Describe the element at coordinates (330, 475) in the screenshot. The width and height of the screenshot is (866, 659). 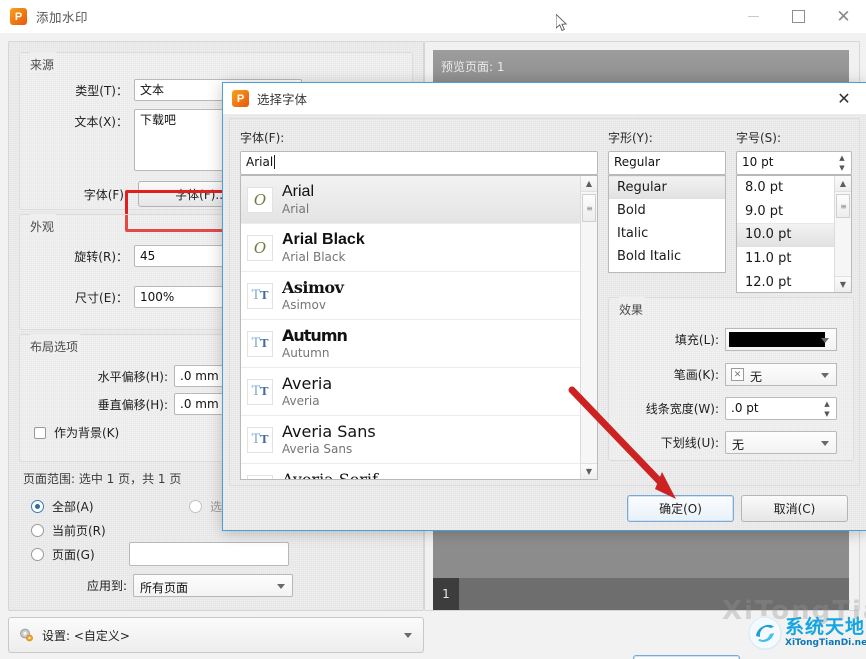
I see `font-sample: Averia Serif` at that location.